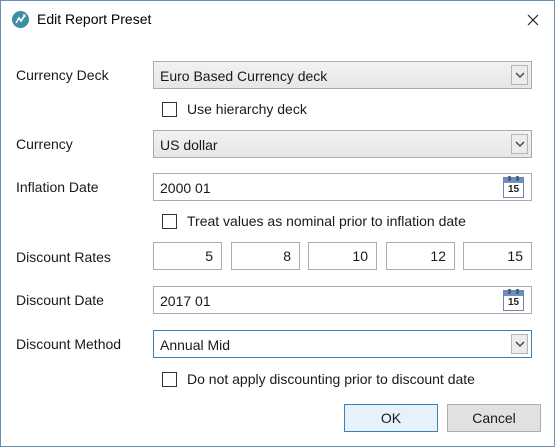 The image size is (555, 447). I want to click on cancel-button: Cancel, so click(494, 418).